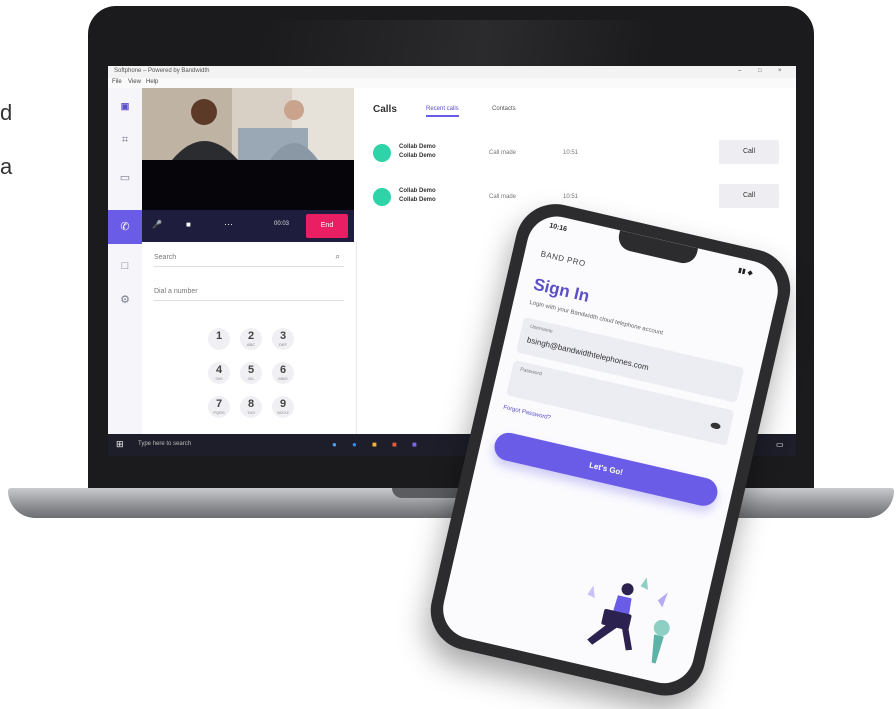  Describe the element at coordinates (165, 257) in the screenshot. I see `search-input: Search` at that location.